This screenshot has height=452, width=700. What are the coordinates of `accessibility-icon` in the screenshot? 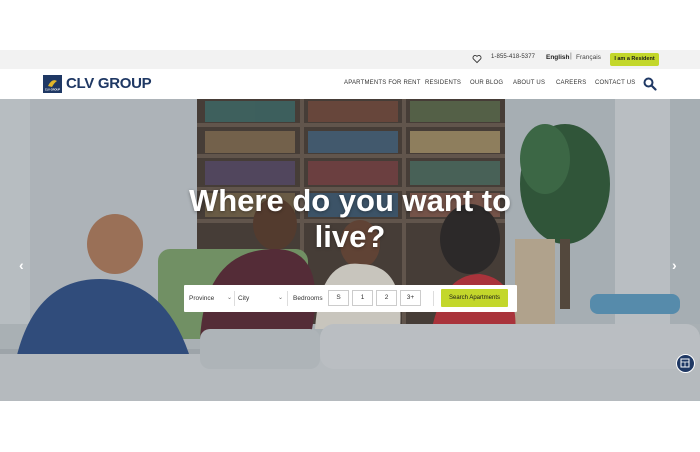 It's located at (685, 363).